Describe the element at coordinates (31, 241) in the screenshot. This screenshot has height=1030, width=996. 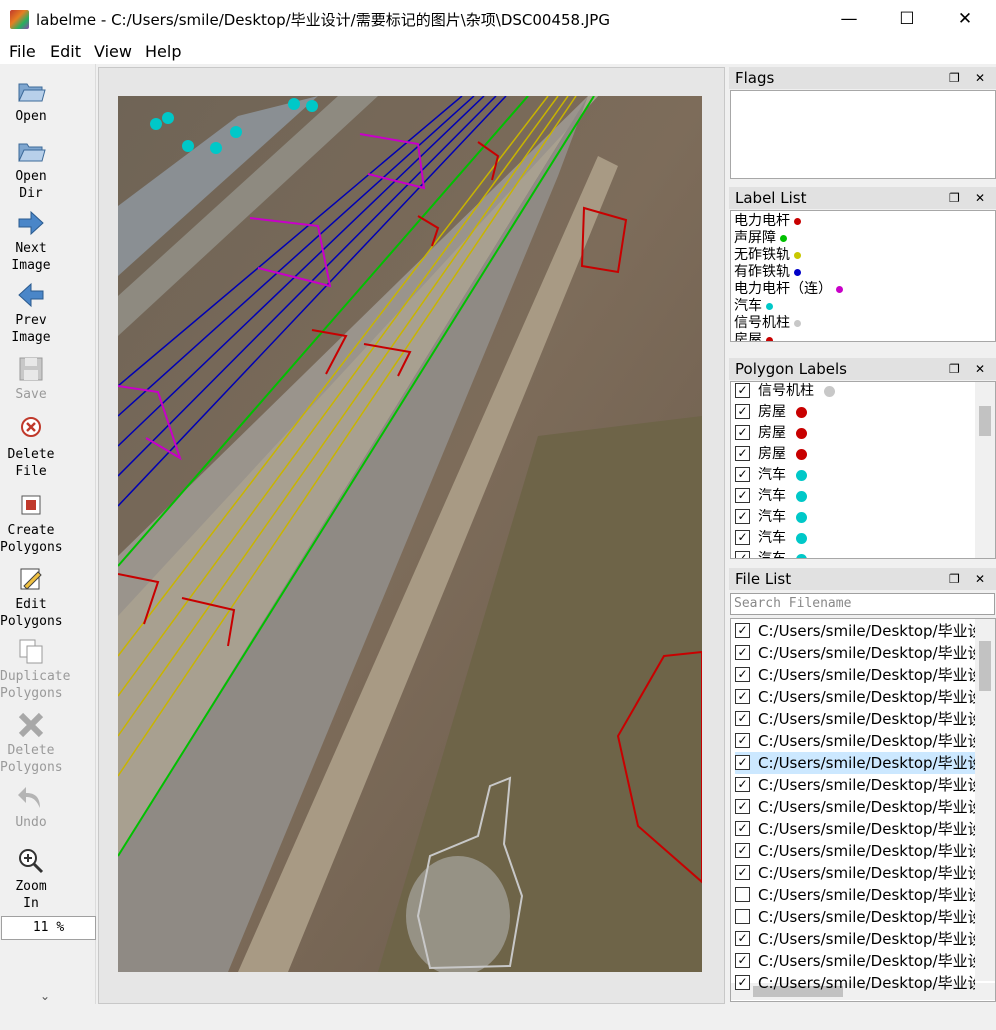
I see `next-image-button: Next Image` at that location.